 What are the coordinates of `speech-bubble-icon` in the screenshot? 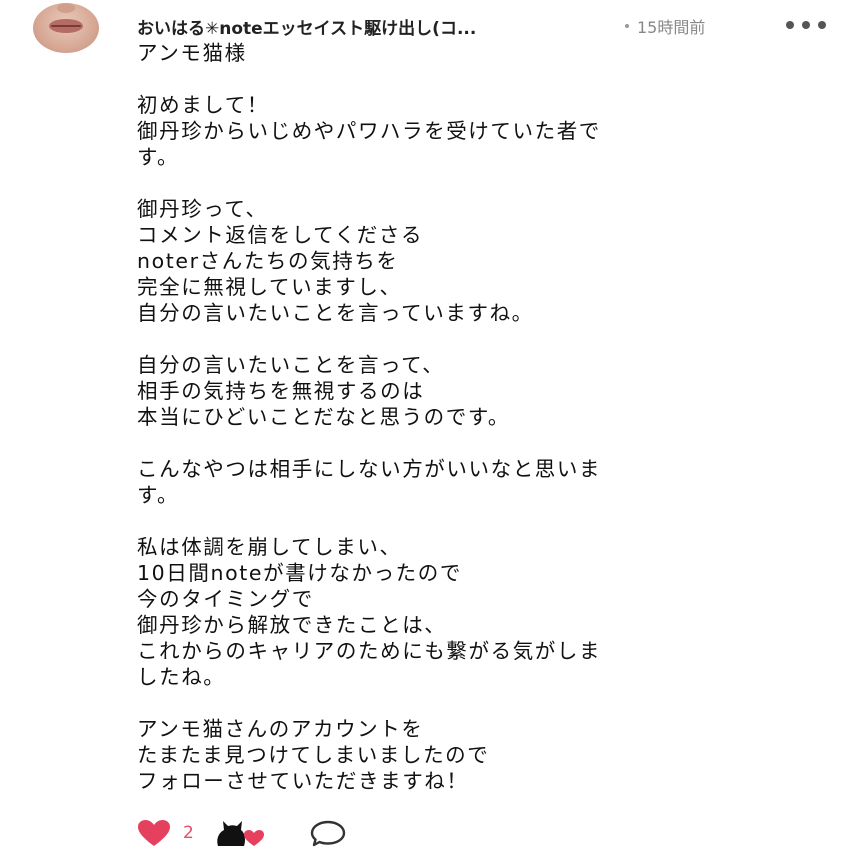 It's located at (328, 833).